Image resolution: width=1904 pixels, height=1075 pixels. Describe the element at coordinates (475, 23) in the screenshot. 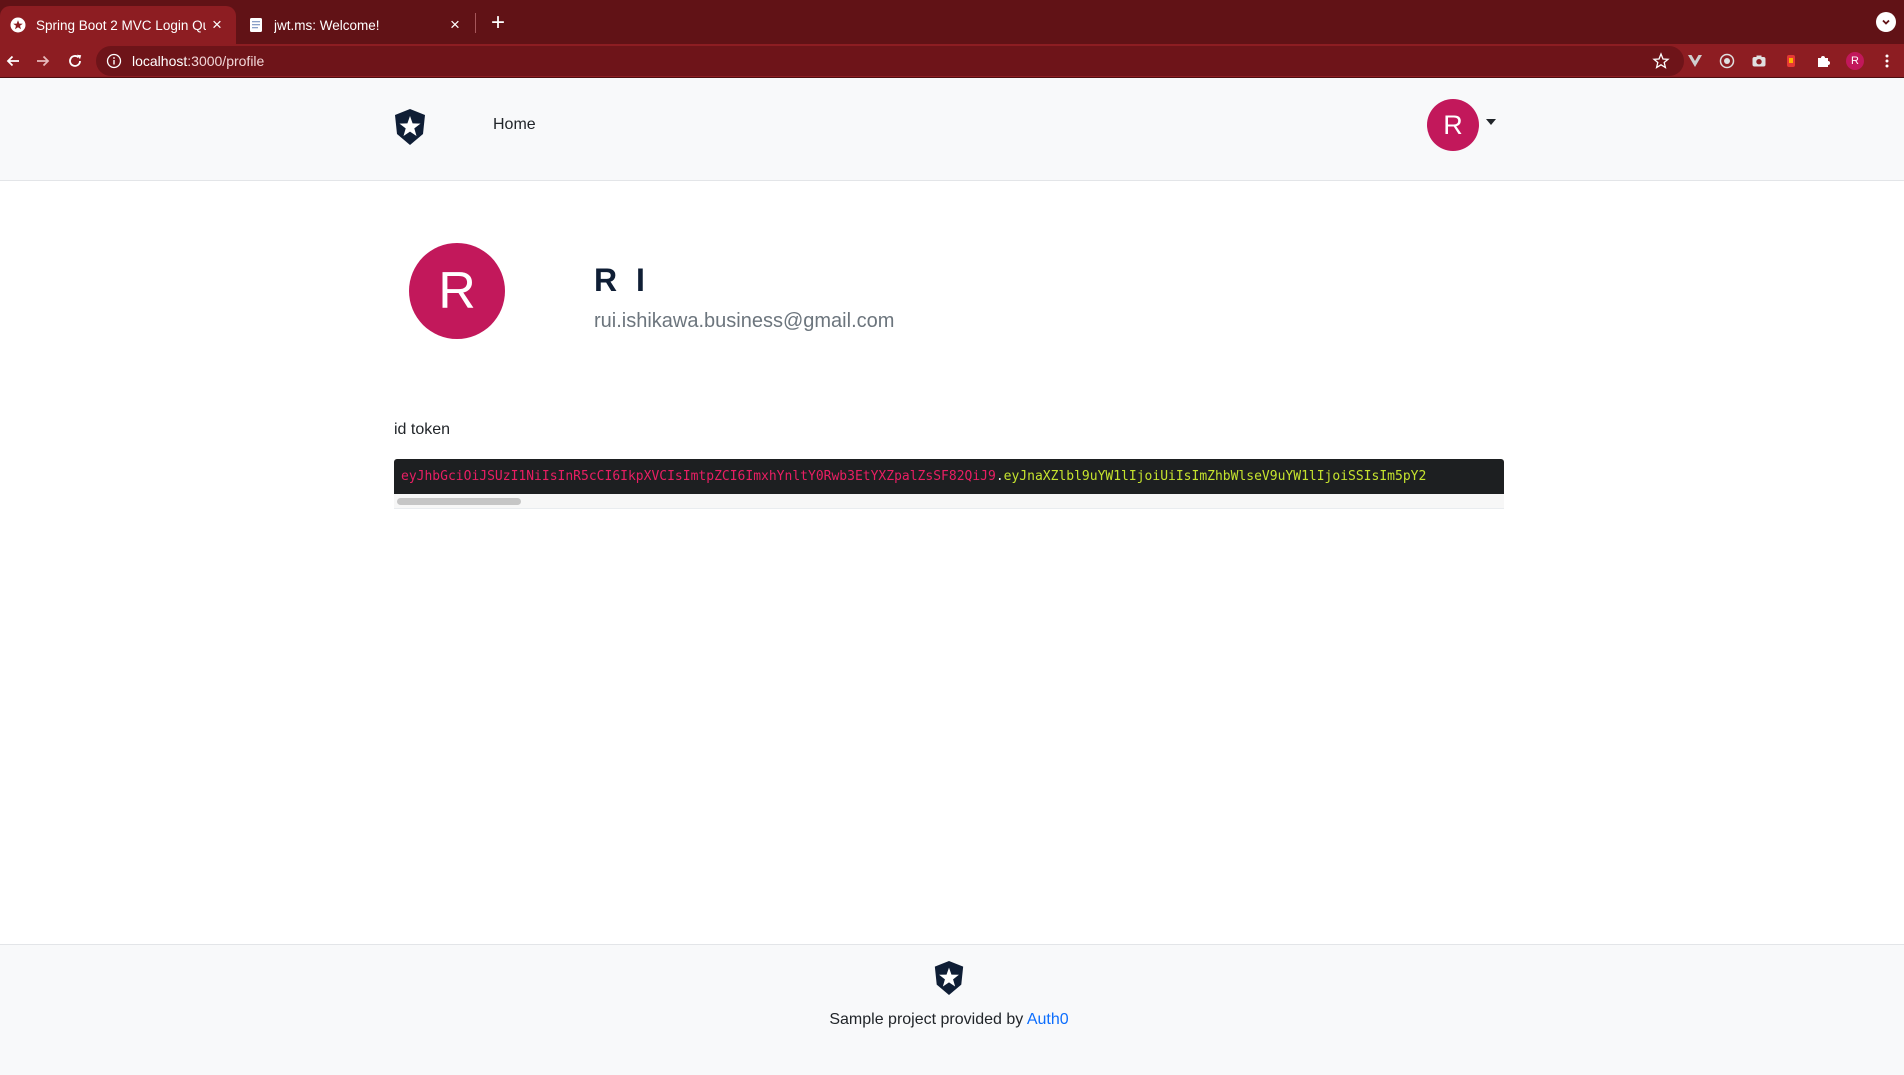

I see `tab-separator` at that location.